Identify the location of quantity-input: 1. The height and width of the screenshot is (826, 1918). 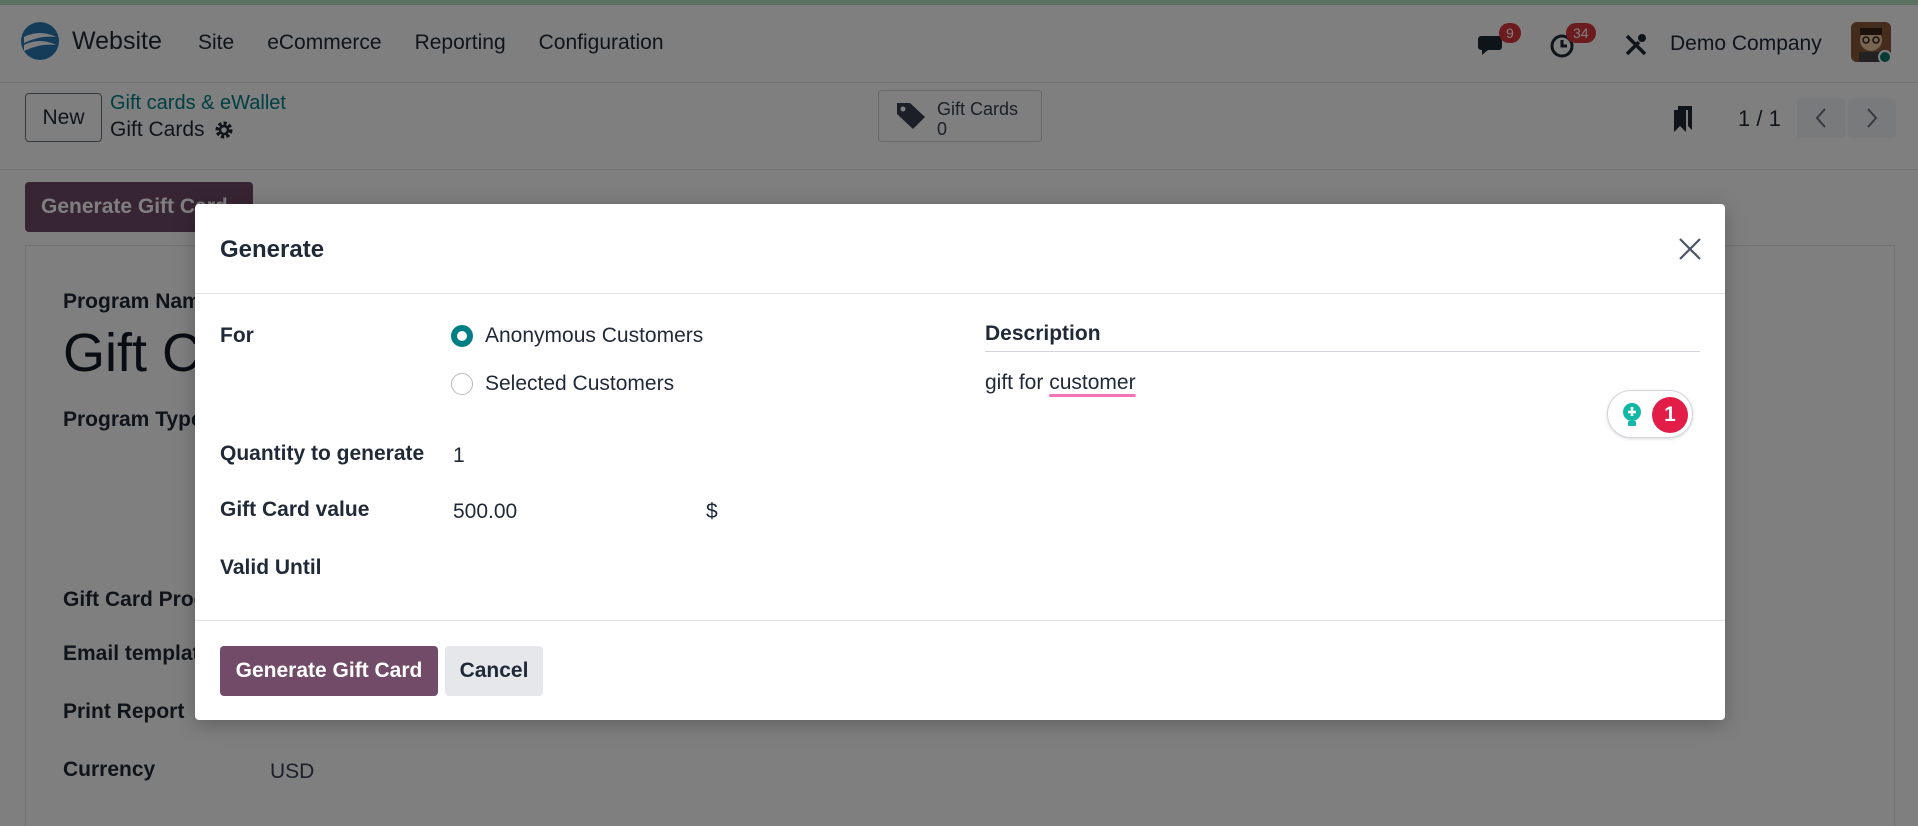
(459, 456).